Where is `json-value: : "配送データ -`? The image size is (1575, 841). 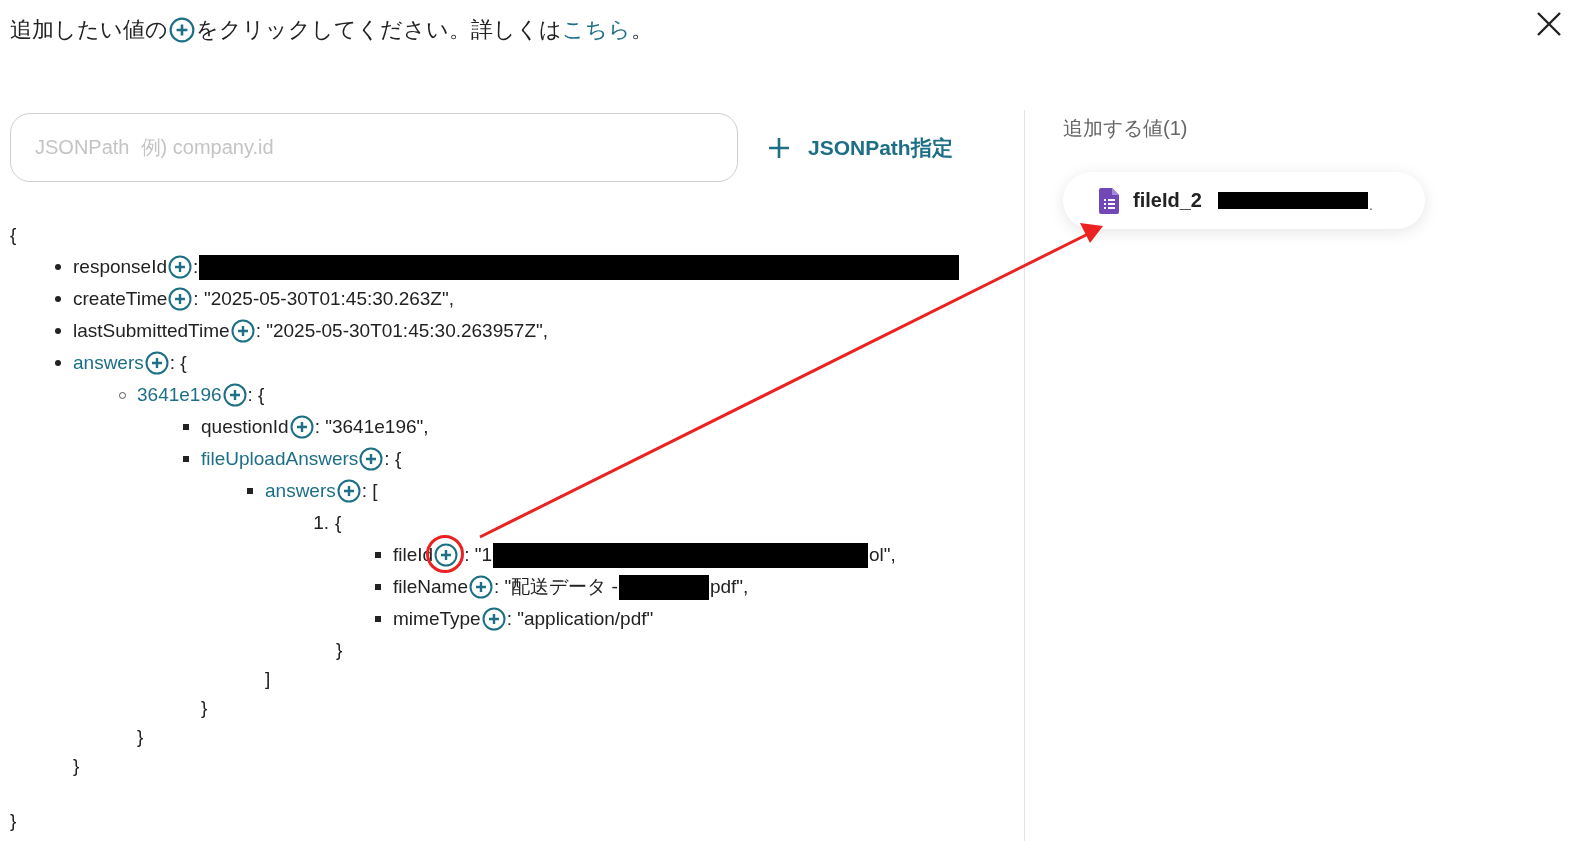
json-value: : "配送データ - is located at coordinates (556, 587).